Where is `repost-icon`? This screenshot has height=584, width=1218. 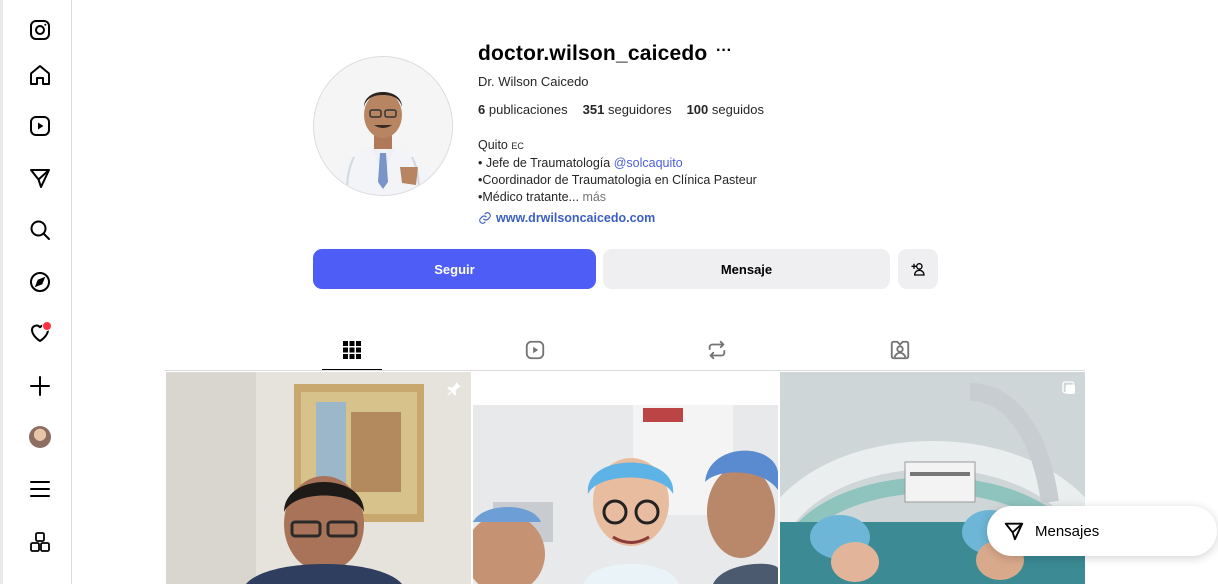 repost-icon is located at coordinates (717, 350).